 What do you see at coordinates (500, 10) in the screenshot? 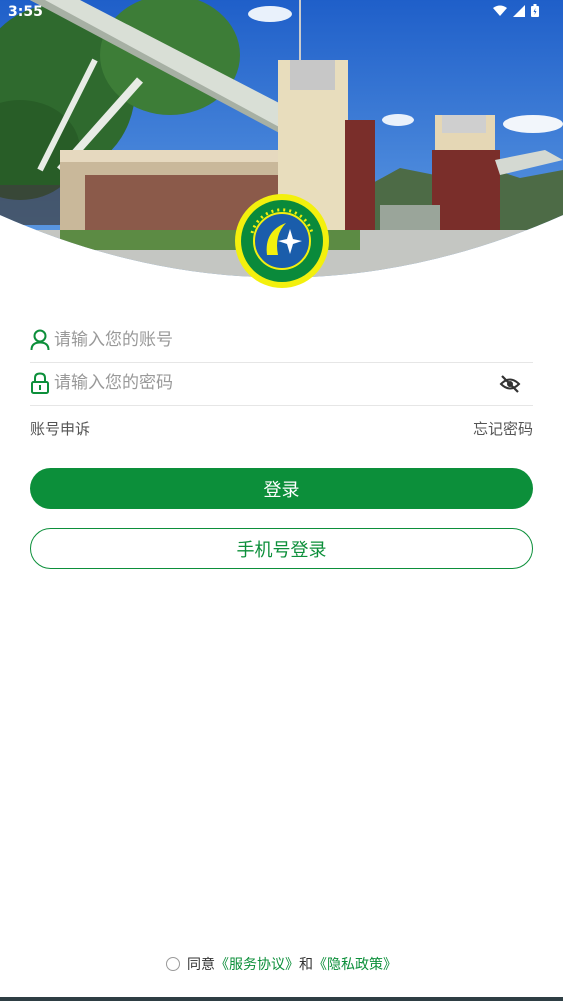
I see `wifi-icon` at bounding box center [500, 10].